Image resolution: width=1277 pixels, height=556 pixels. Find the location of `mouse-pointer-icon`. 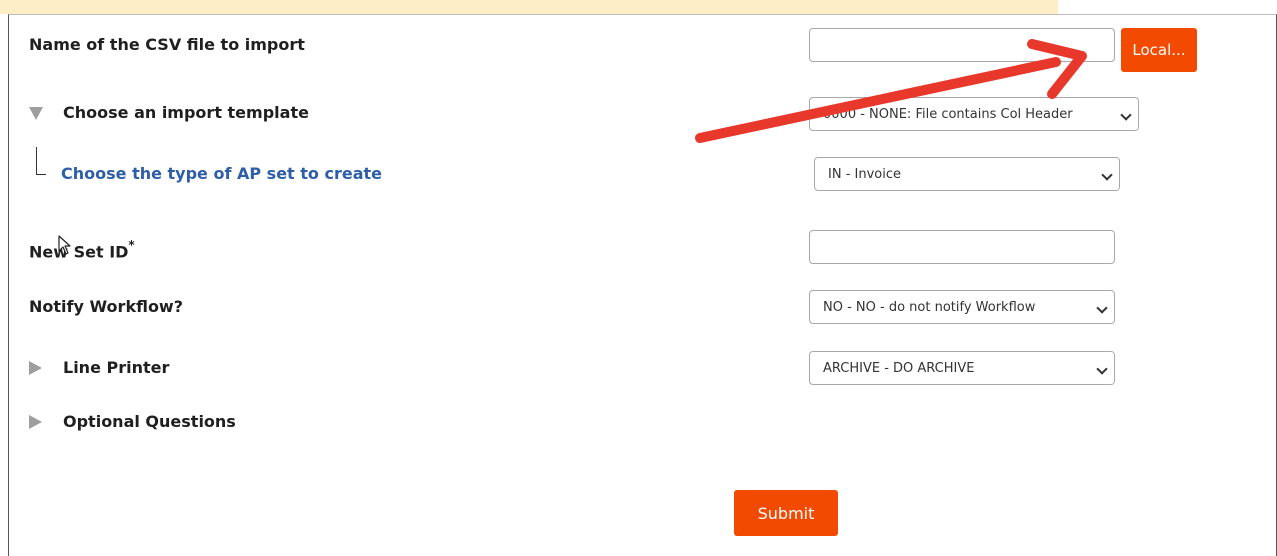

mouse-pointer-icon is located at coordinates (64, 245).